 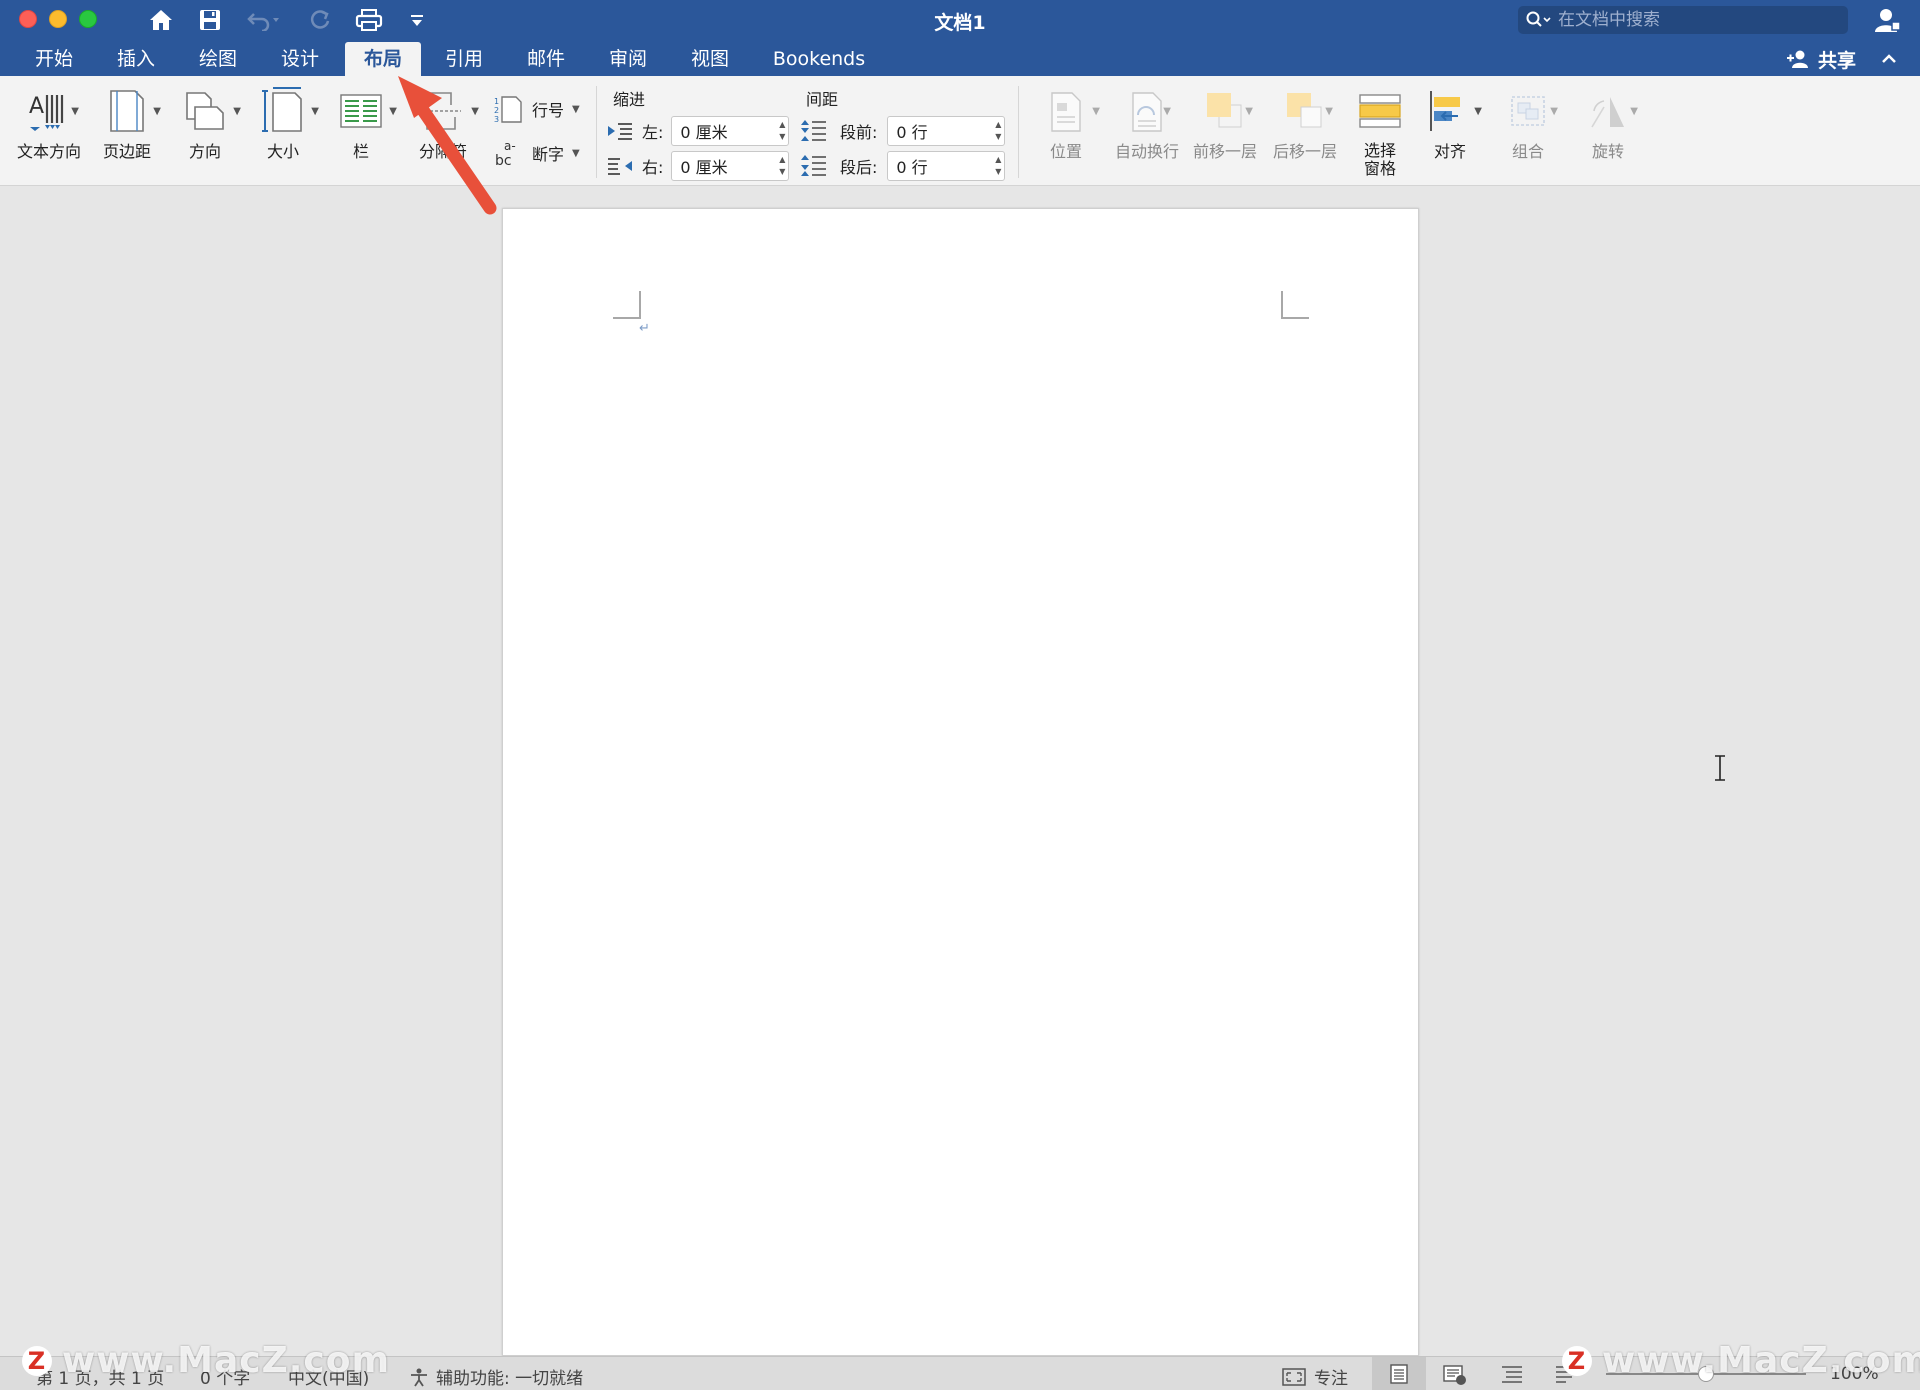 I want to click on print-layout-view-button, so click(x=1399, y=1373).